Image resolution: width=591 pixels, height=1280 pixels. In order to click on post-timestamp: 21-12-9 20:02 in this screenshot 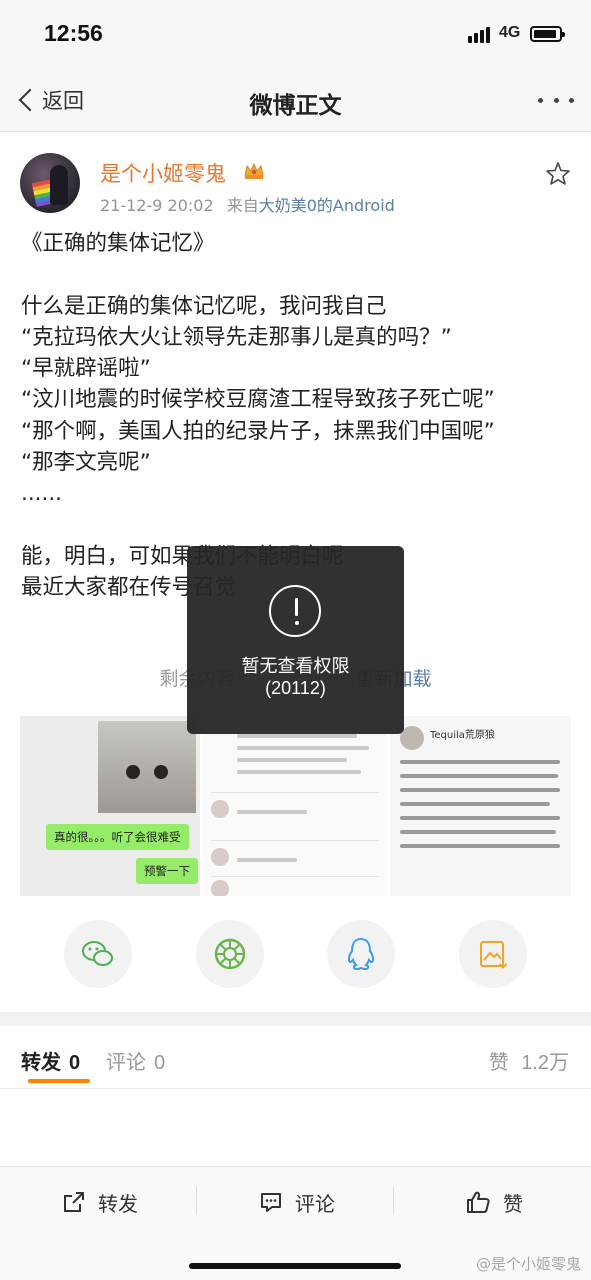, I will do `click(157, 205)`.